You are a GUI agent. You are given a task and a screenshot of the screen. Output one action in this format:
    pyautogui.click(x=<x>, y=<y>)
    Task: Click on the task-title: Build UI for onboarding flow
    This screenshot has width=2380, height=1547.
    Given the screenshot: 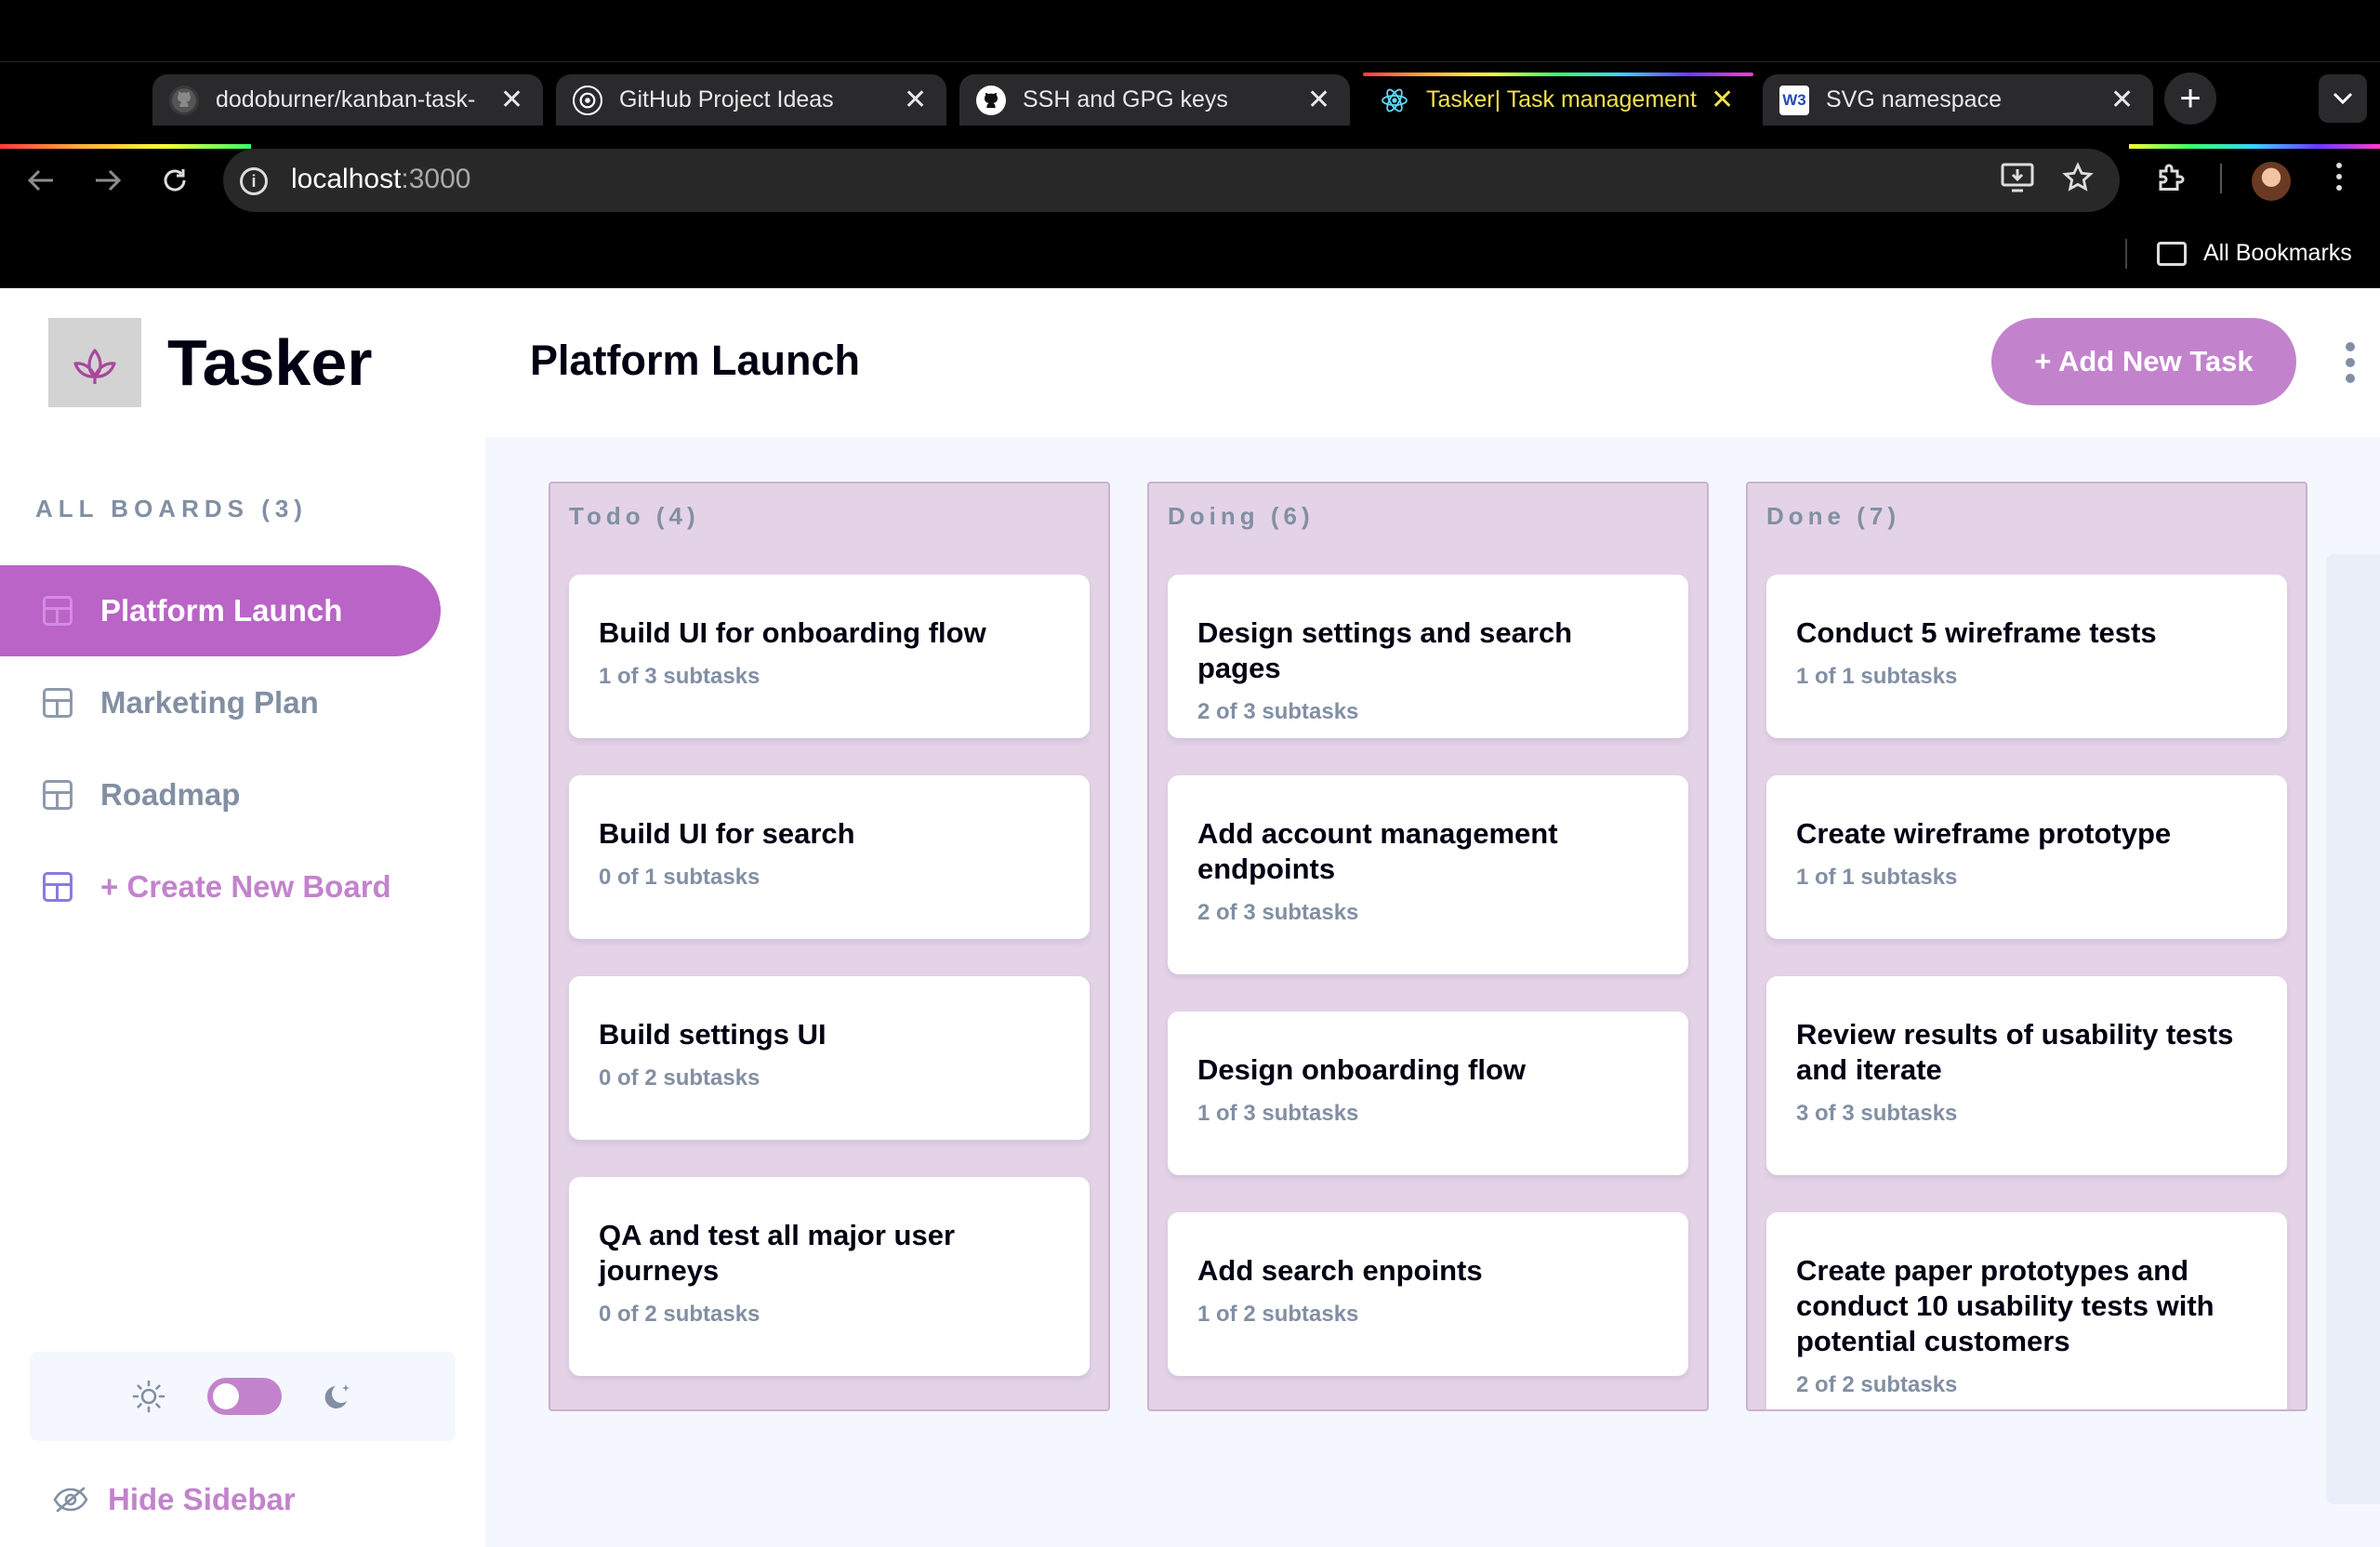 What is the action you would take?
    pyautogui.click(x=792, y=632)
    